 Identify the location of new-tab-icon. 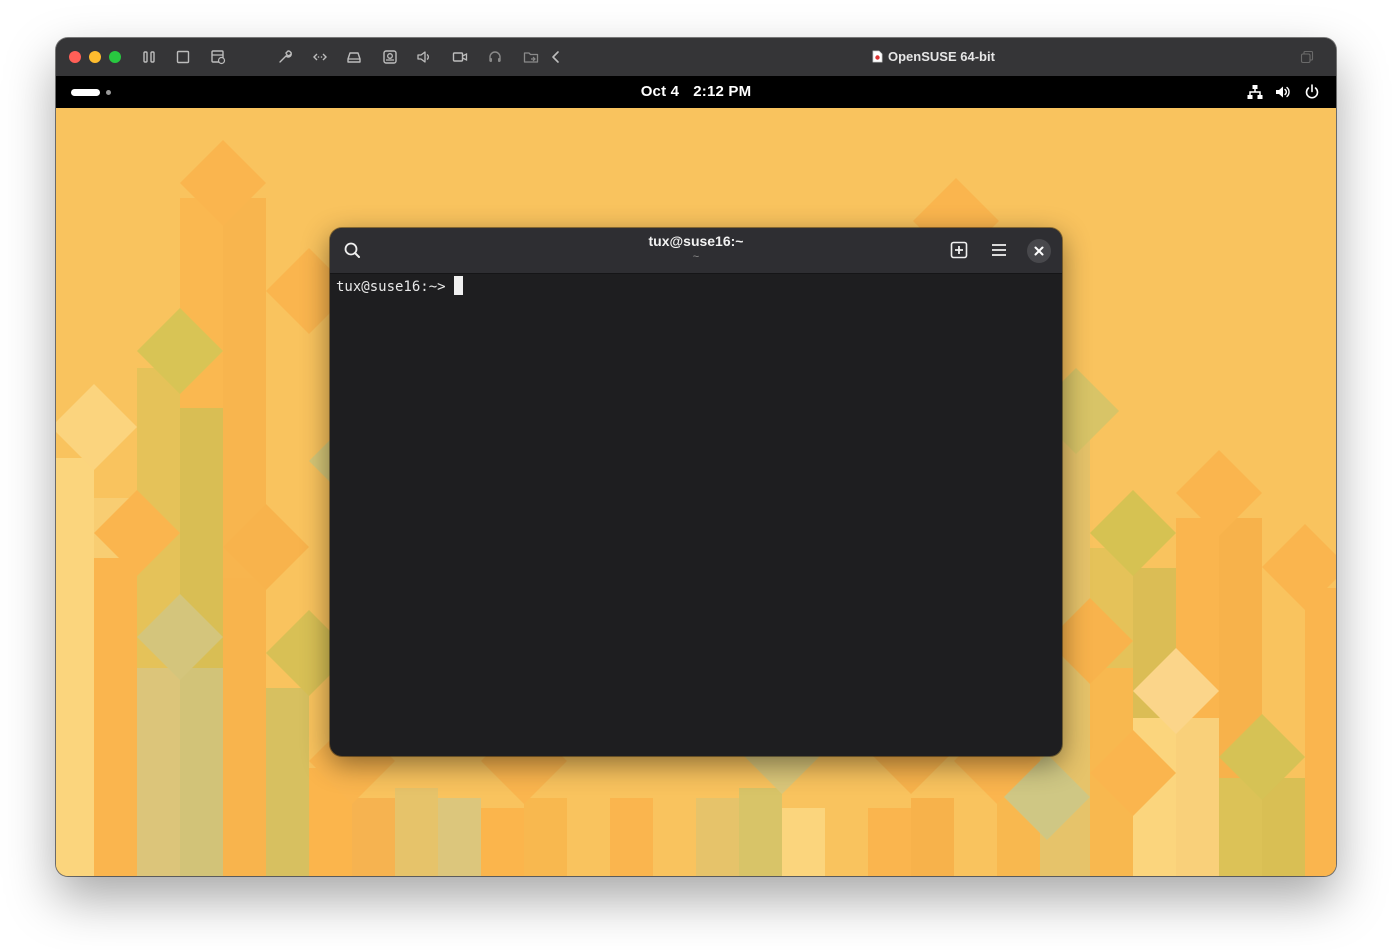
(959, 250).